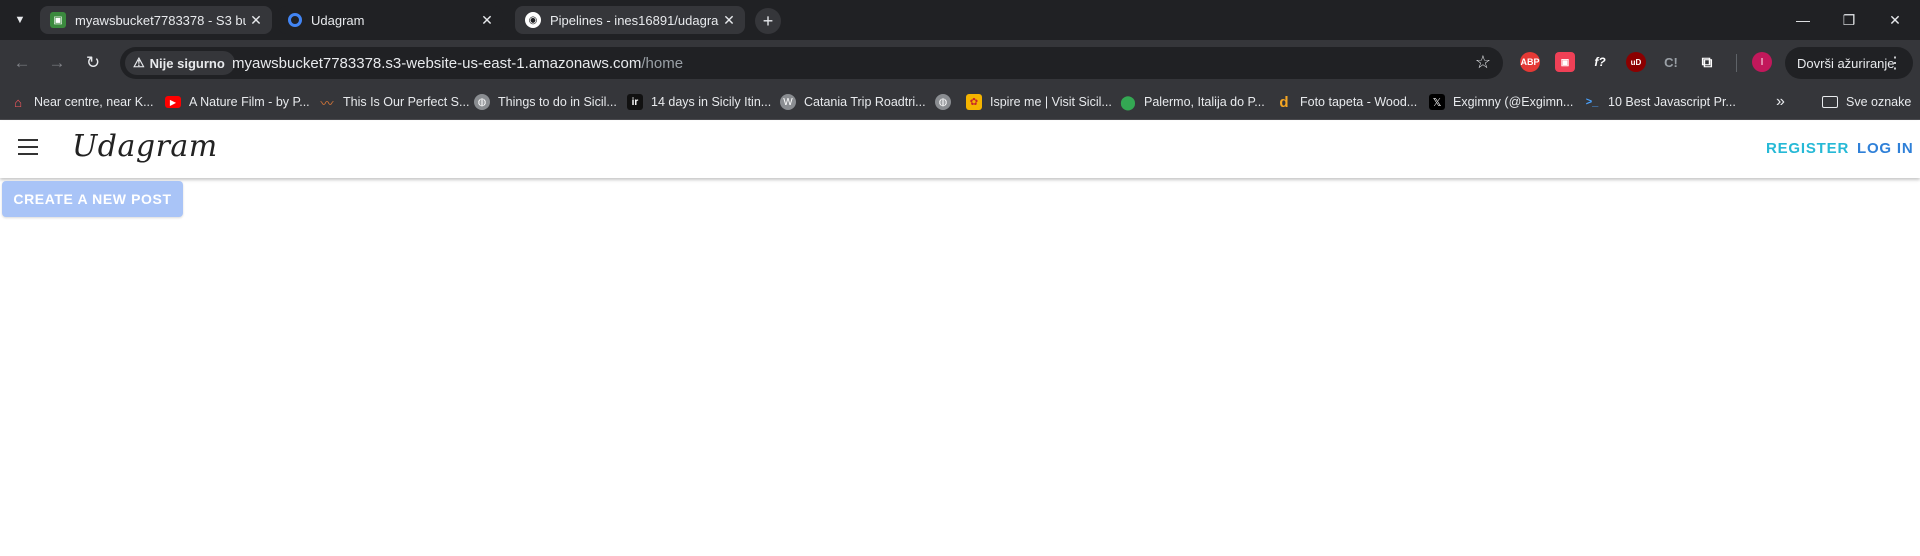 This screenshot has height=556, width=1920. I want to click on maps-pin-icon: ⬤, so click(1128, 101).